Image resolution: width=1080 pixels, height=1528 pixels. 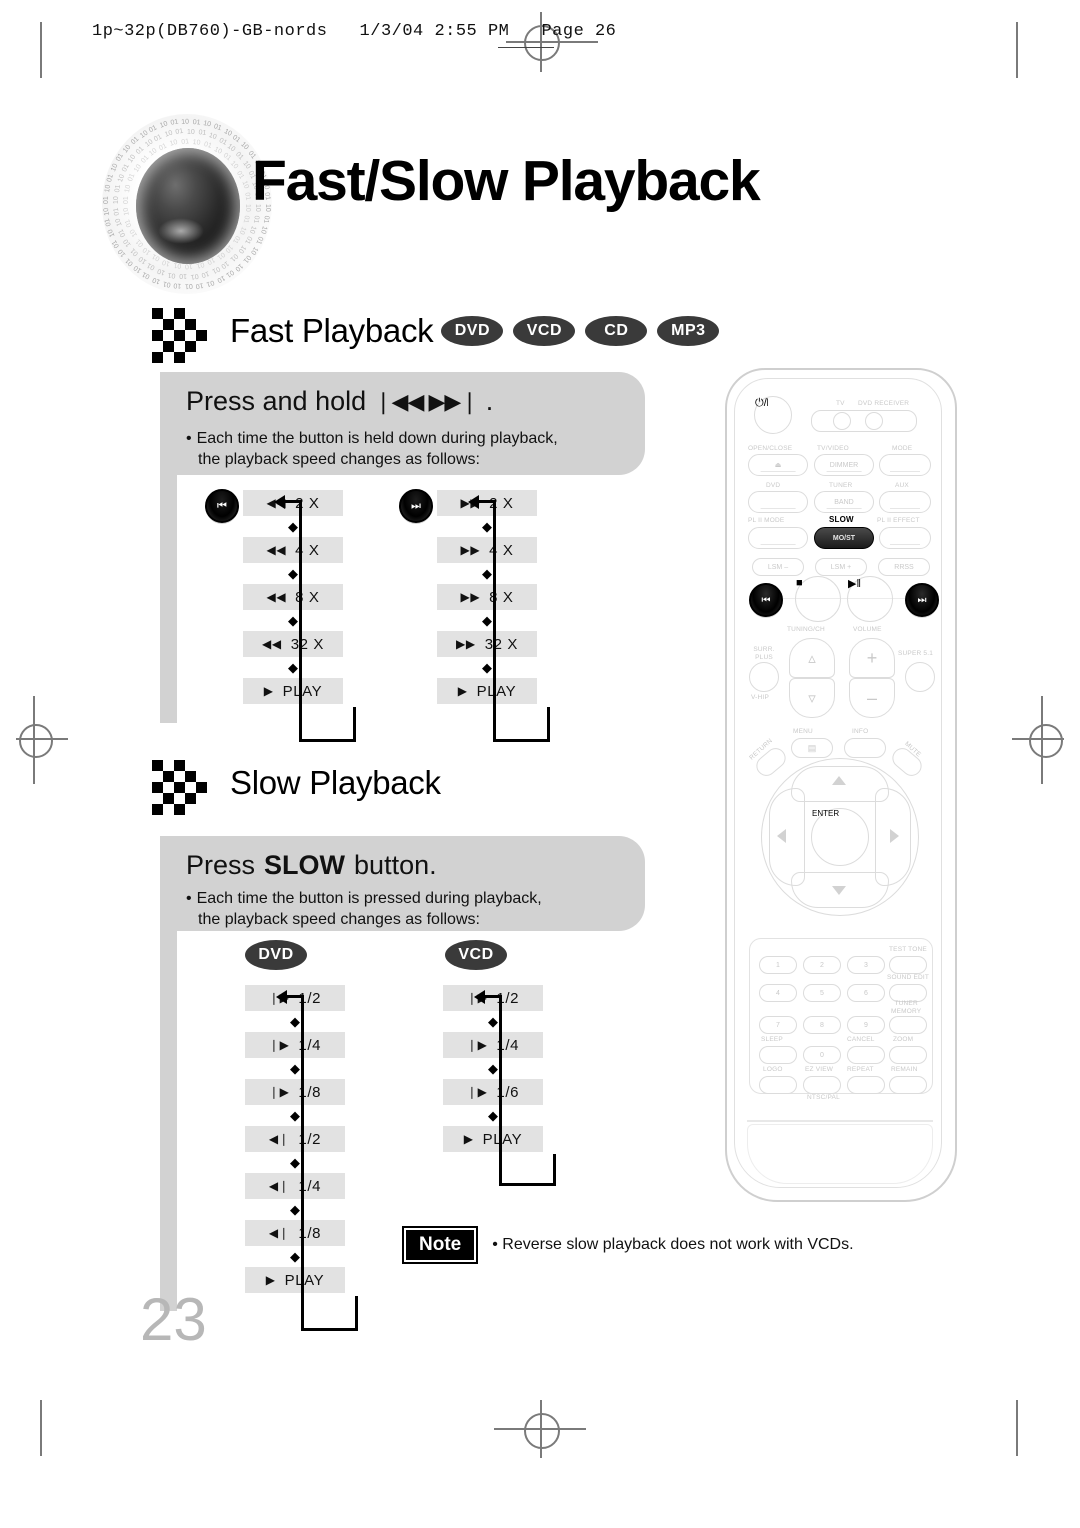 What do you see at coordinates (818, 599) in the screenshot?
I see `stop-button: ■` at bounding box center [818, 599].